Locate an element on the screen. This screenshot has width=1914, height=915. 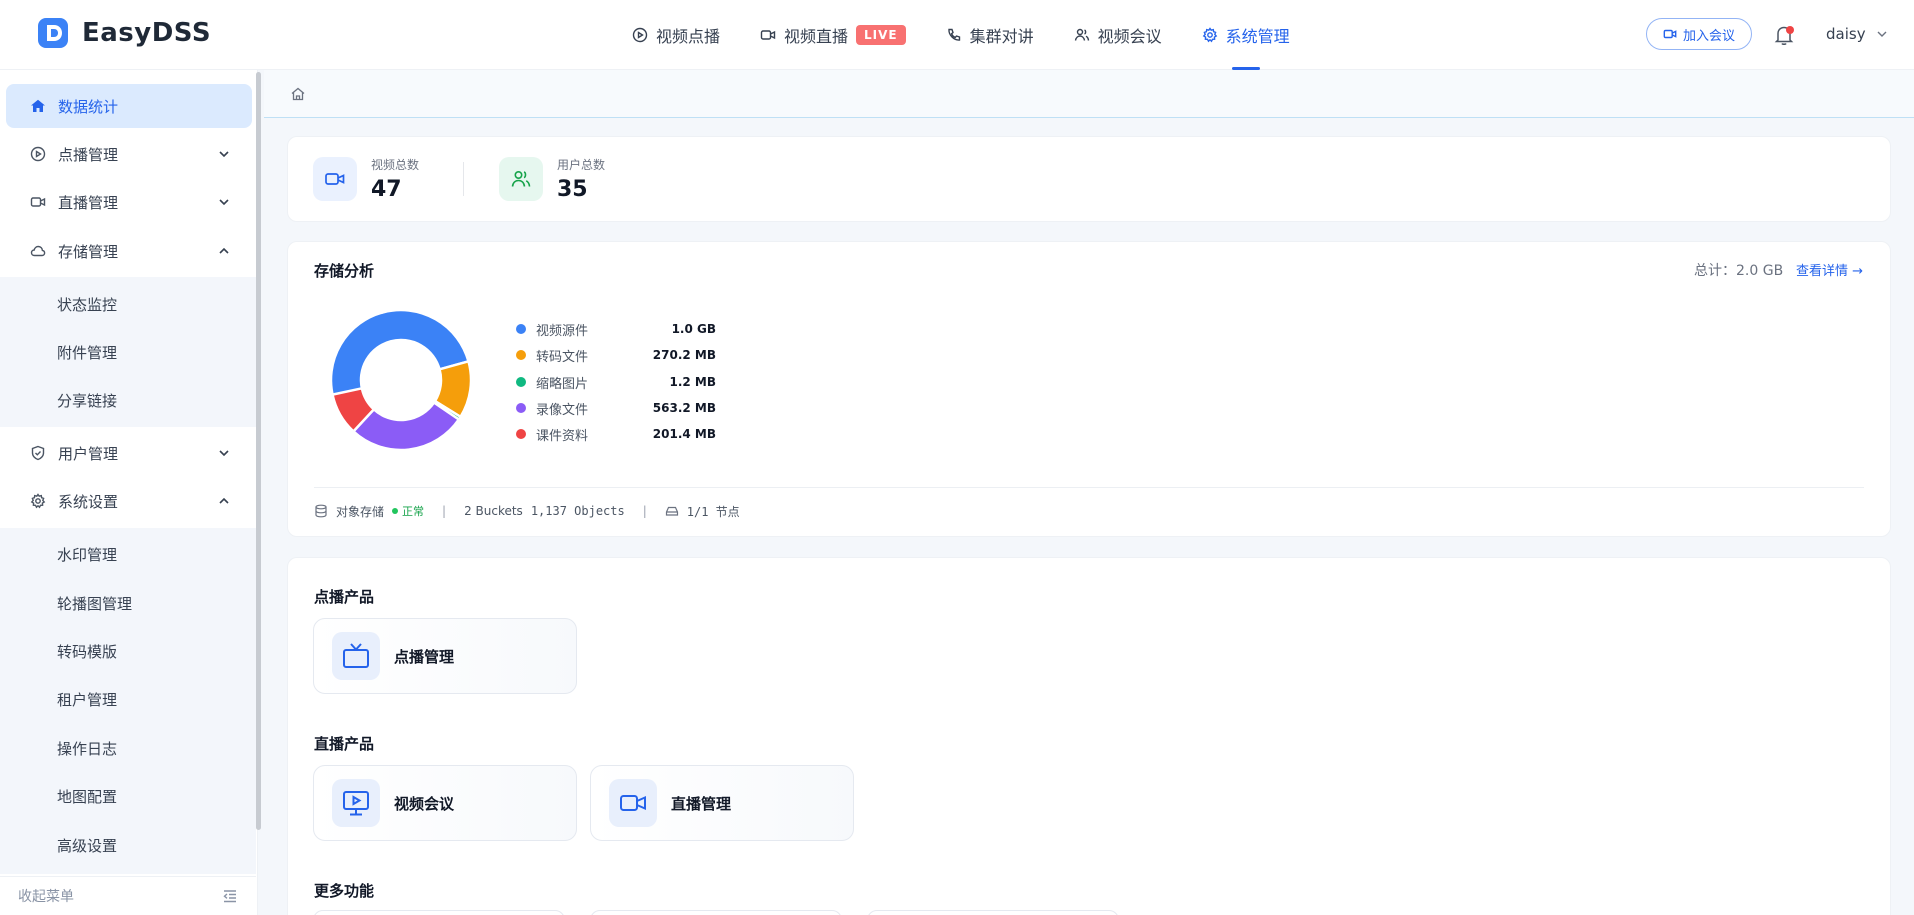
stat-divider is located at coordinates (463, 179).